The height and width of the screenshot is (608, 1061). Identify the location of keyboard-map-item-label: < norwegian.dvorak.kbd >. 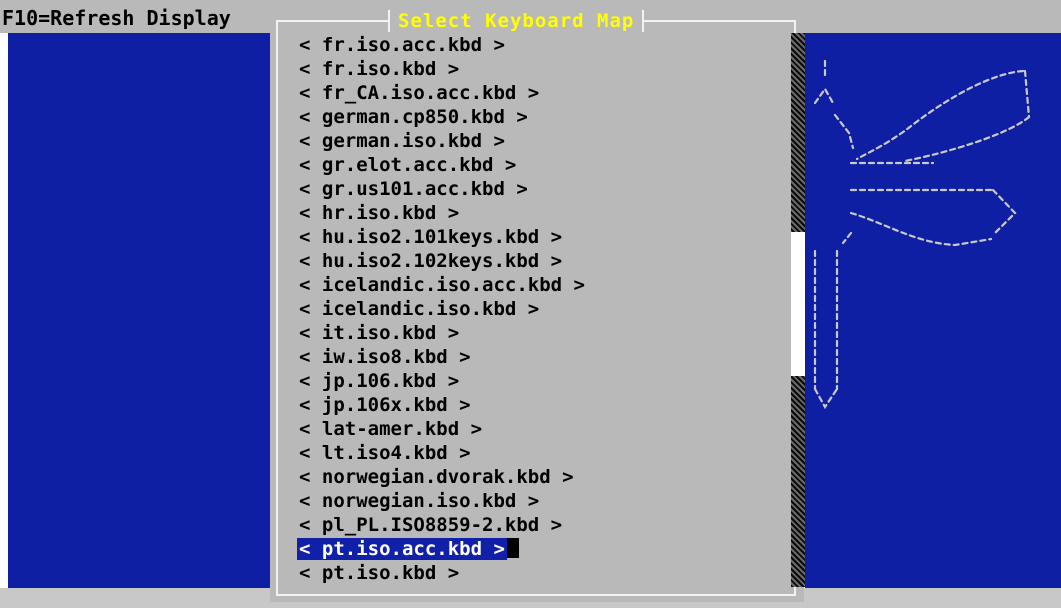
(436, 477).